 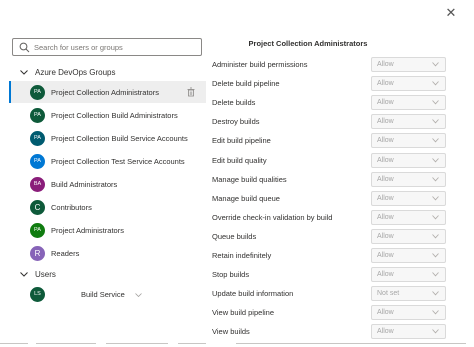 I want to click on permission-row: Administer build permissions Allow, so click(x=337, y=64).